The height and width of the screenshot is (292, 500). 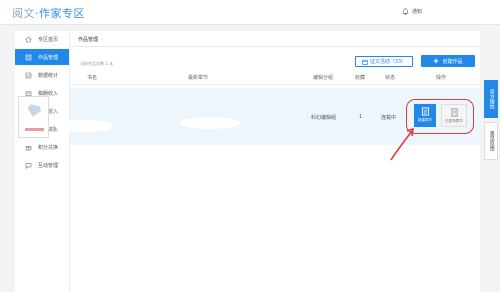 What do you see at coordinates (210, 123) in the screenshot?
I see `redacted-latest-chapter` at bounding box center [210, 123].